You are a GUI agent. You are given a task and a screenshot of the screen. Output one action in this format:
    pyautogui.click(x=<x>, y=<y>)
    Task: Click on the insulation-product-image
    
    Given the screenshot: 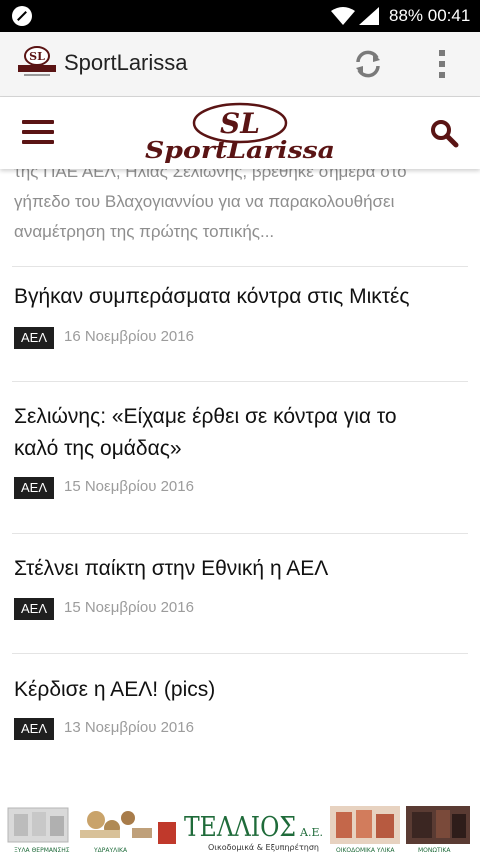 What is the action you would take?
    pyautogui.click(x=438, y=825)
    